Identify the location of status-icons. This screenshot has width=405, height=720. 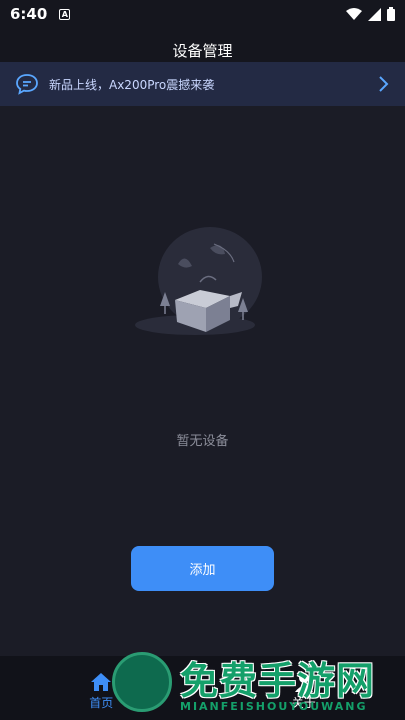
(370, 14).